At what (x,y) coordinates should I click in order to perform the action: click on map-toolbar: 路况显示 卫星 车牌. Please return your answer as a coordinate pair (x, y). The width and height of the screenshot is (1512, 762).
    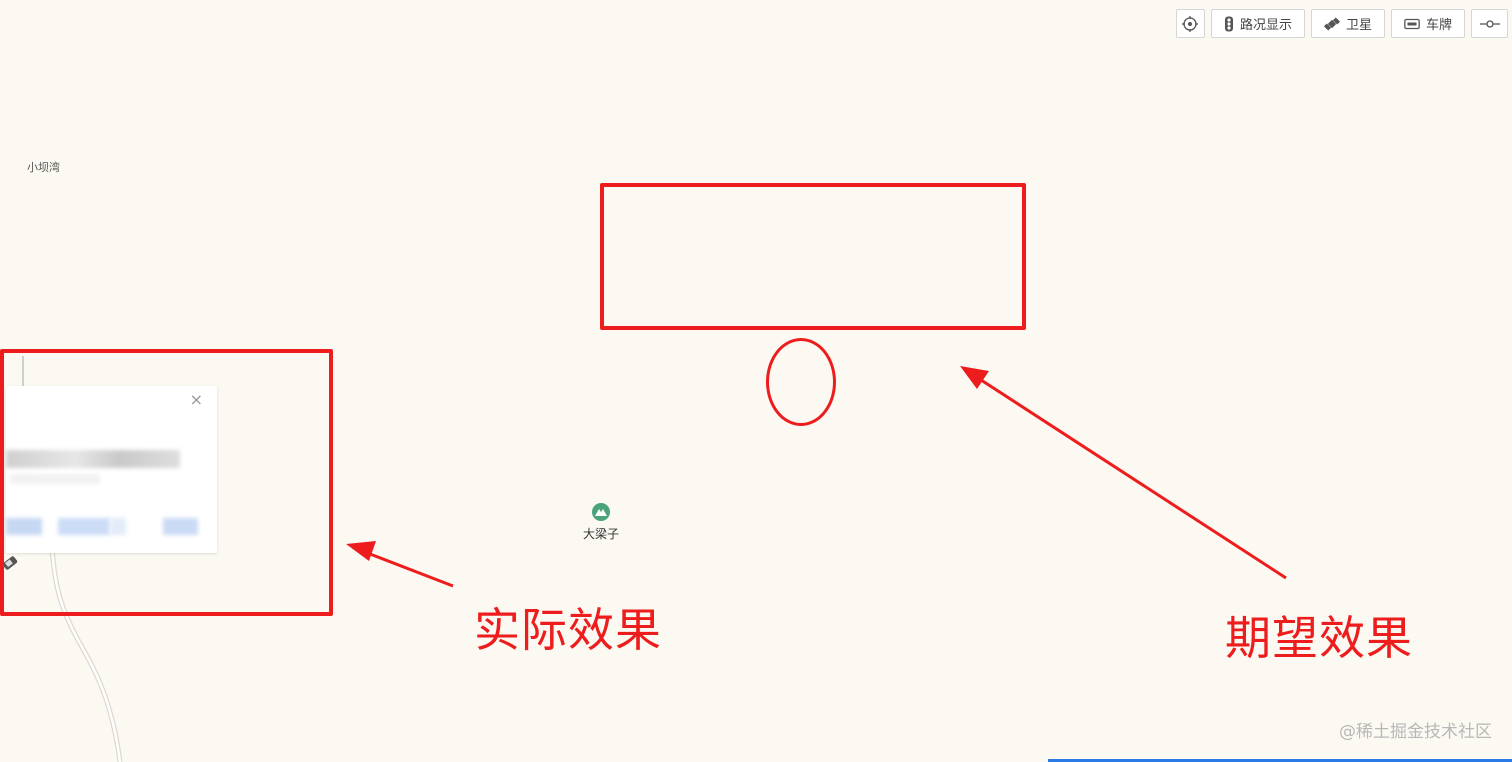
    Looking at the image, I should click on (1341, 23).